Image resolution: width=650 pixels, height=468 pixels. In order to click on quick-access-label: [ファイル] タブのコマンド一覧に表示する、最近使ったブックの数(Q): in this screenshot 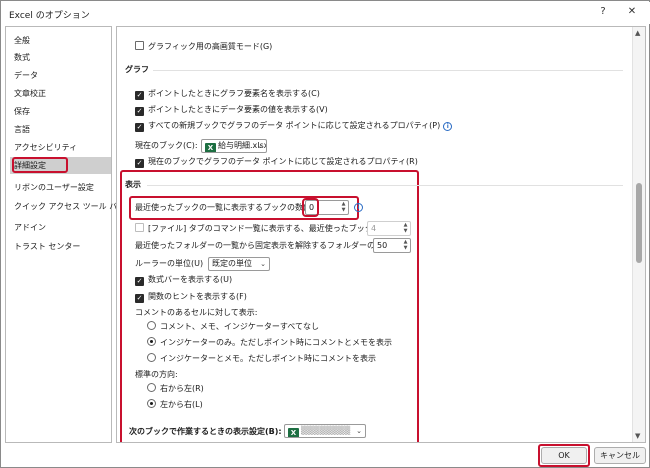, I will do `click(276, 228)`.